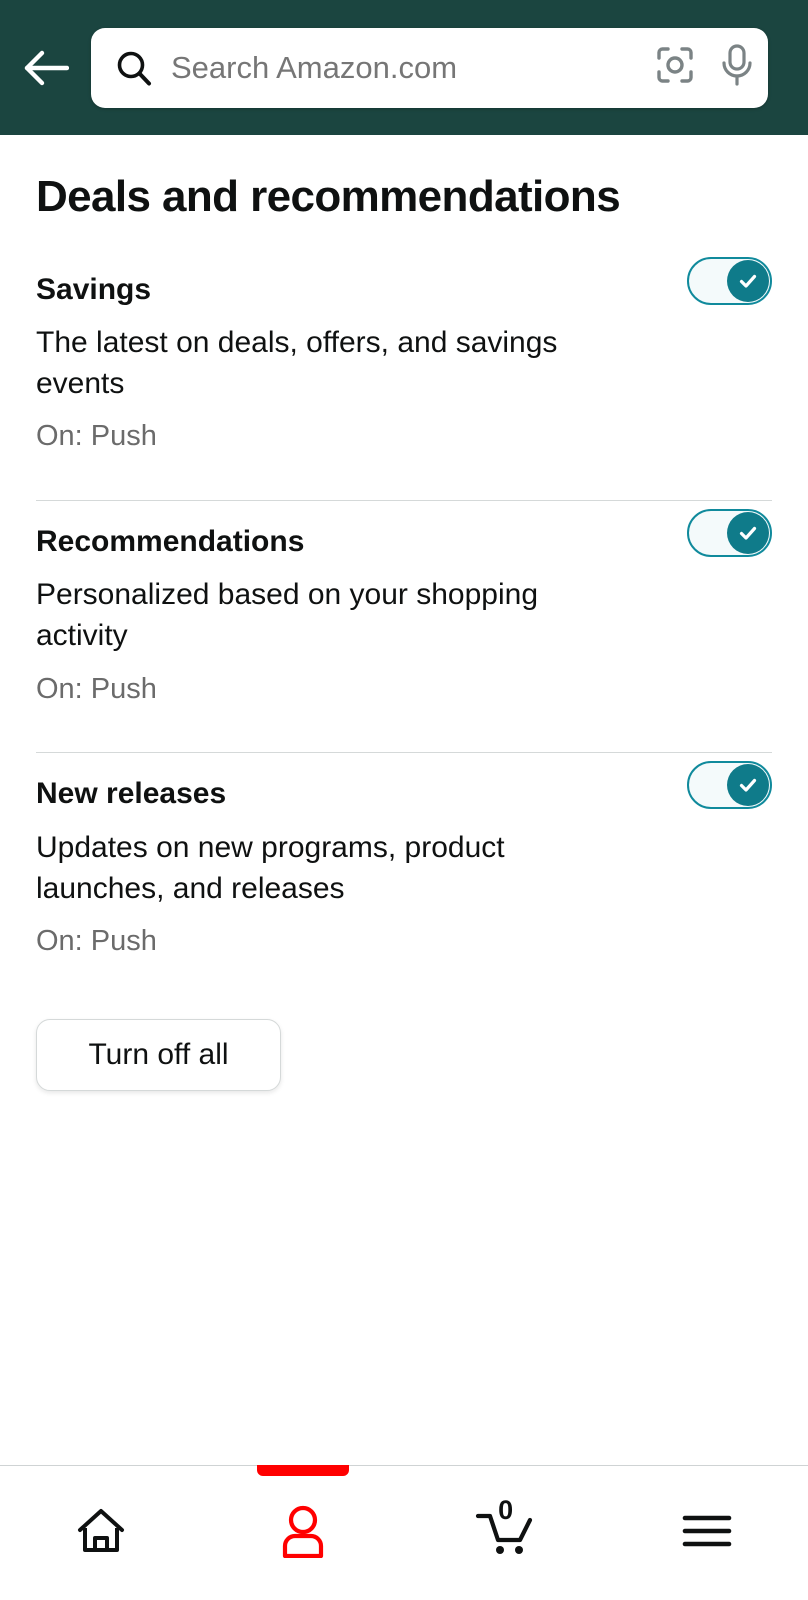 Image resolution: width=808 pixels, height=1600 pixels. I want to click on search-bar, so click(429, 67).